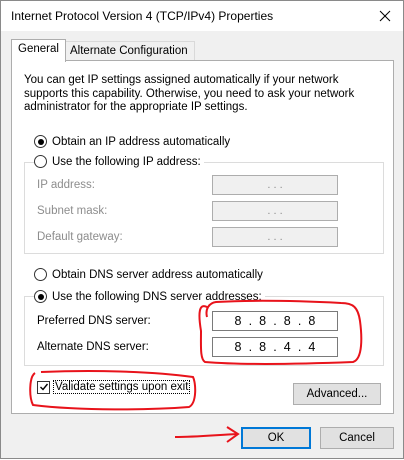  Describe the element at coordinates (275, 211) in the screenshot. I see `subnet-mask-input: . . .` at that location.